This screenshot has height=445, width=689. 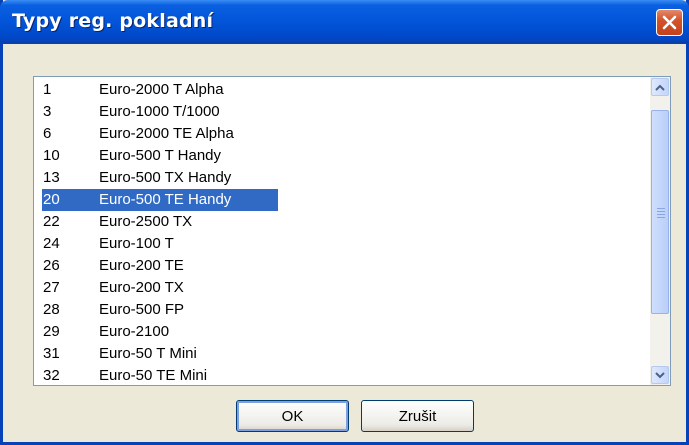 What do you see at coordinates (148, 353) in the screenshot?
I see `item-name: Euro-50 T Mini` at bounding box center [148, 353].